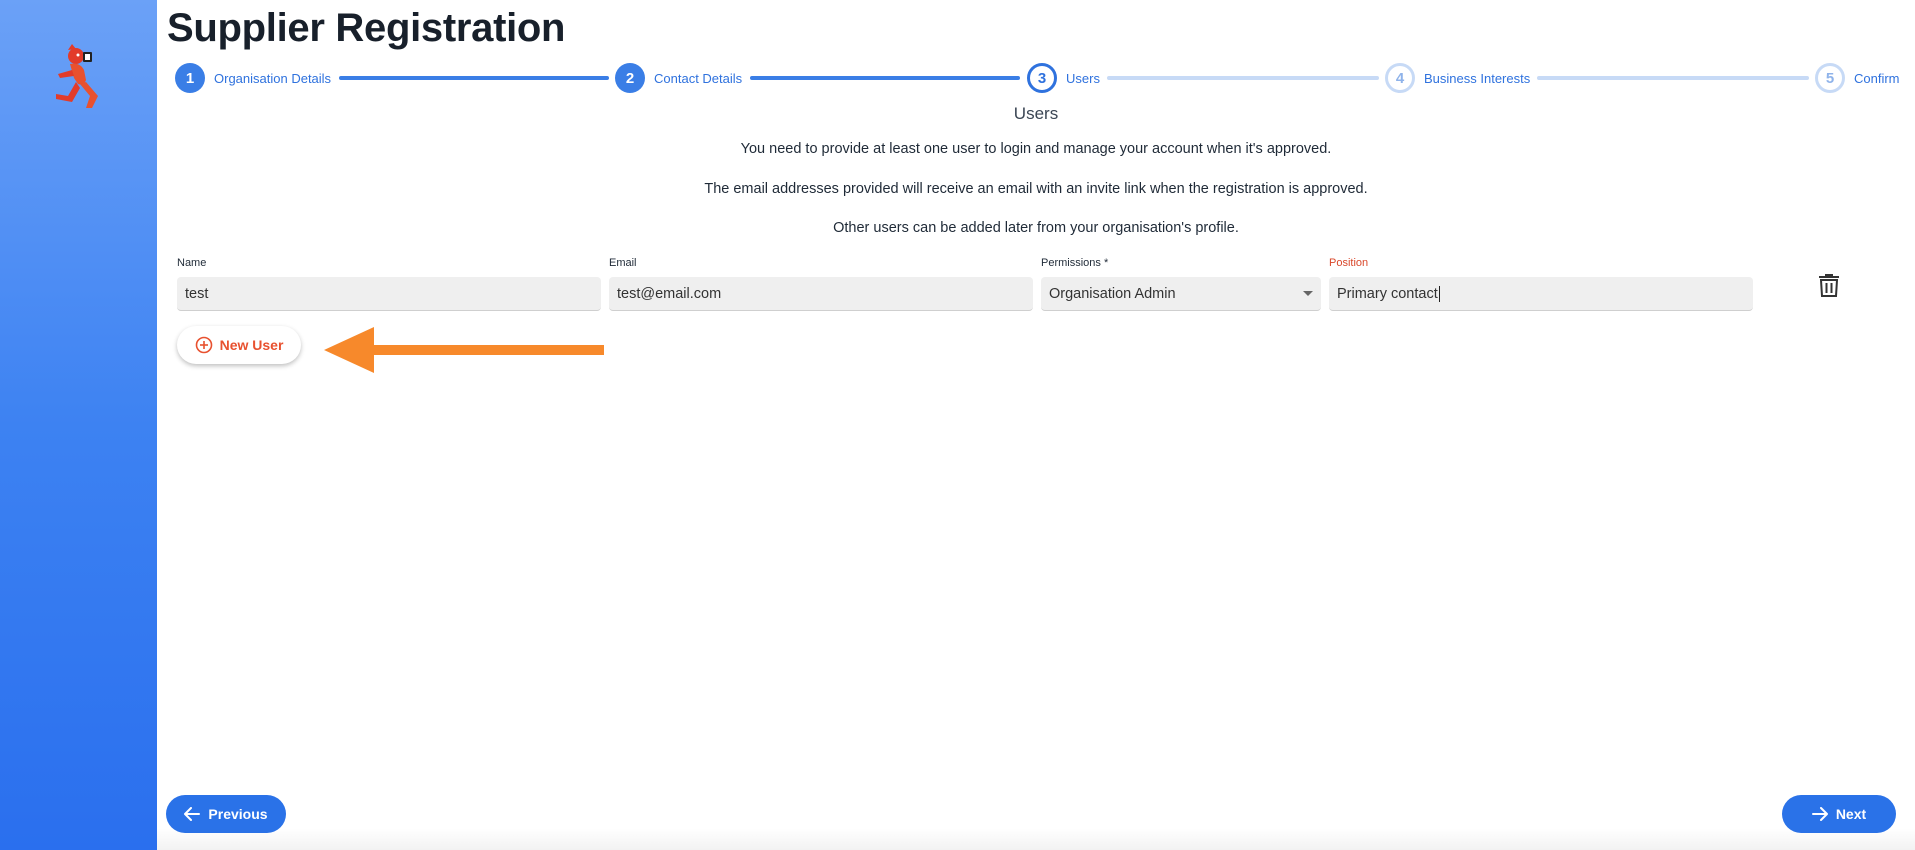 The width and height of the screenshot is (1915, 850). I want to click on user-position-field: Position Primary contact, so click(1541, 284).